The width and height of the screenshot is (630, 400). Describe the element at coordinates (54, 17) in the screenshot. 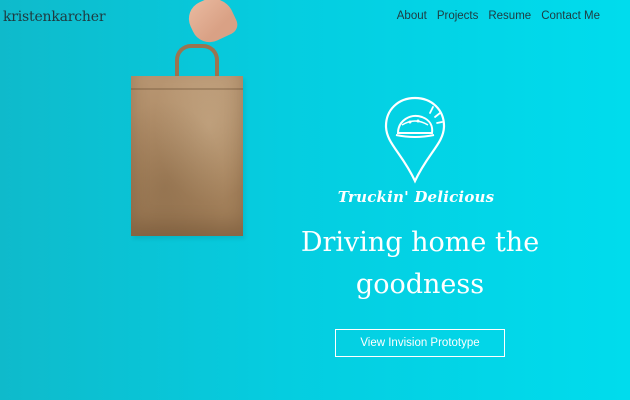

I see `site-logo: kristenkarcher` at that location.